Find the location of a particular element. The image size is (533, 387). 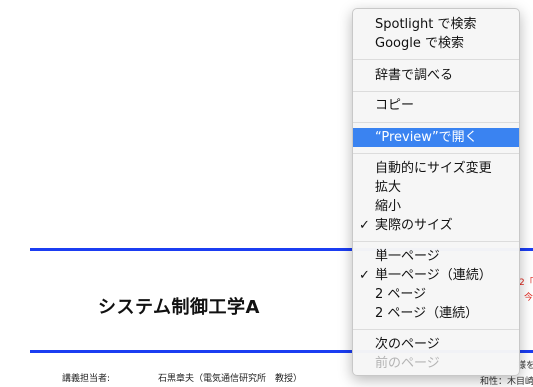

edge-text-red-1: 2「 is located at coordinates (526, 283).